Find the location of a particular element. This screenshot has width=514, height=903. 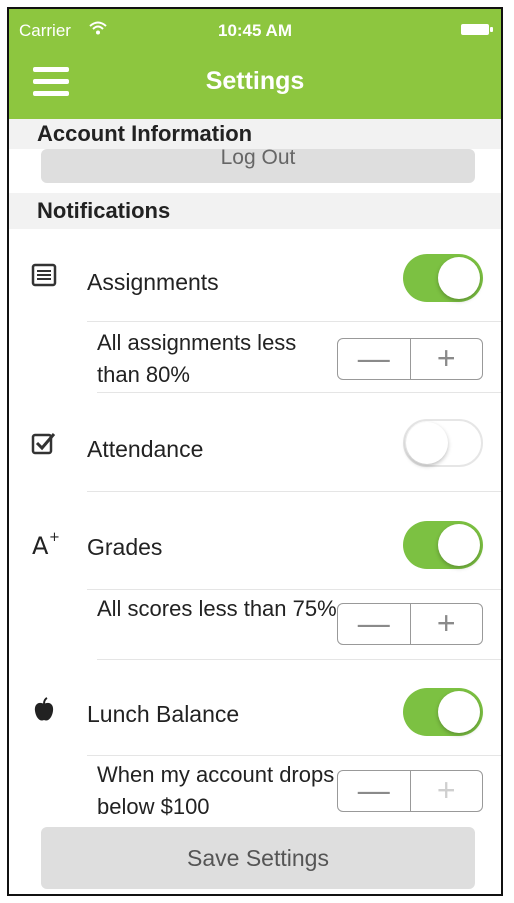

grades-toggle is located at coordinates (443, 545).